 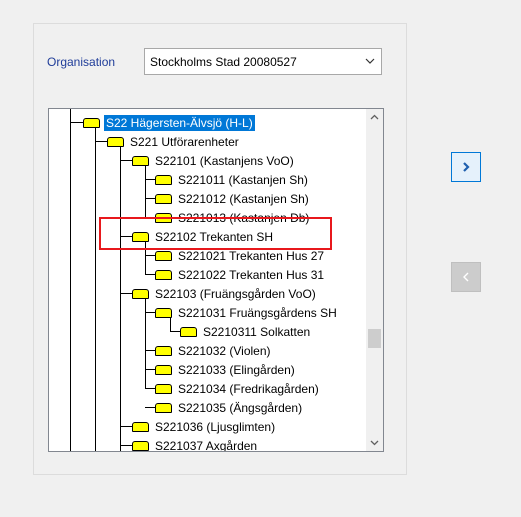 I want to click on tree-node: S221032 (Violen), so click(x=214, y=350).